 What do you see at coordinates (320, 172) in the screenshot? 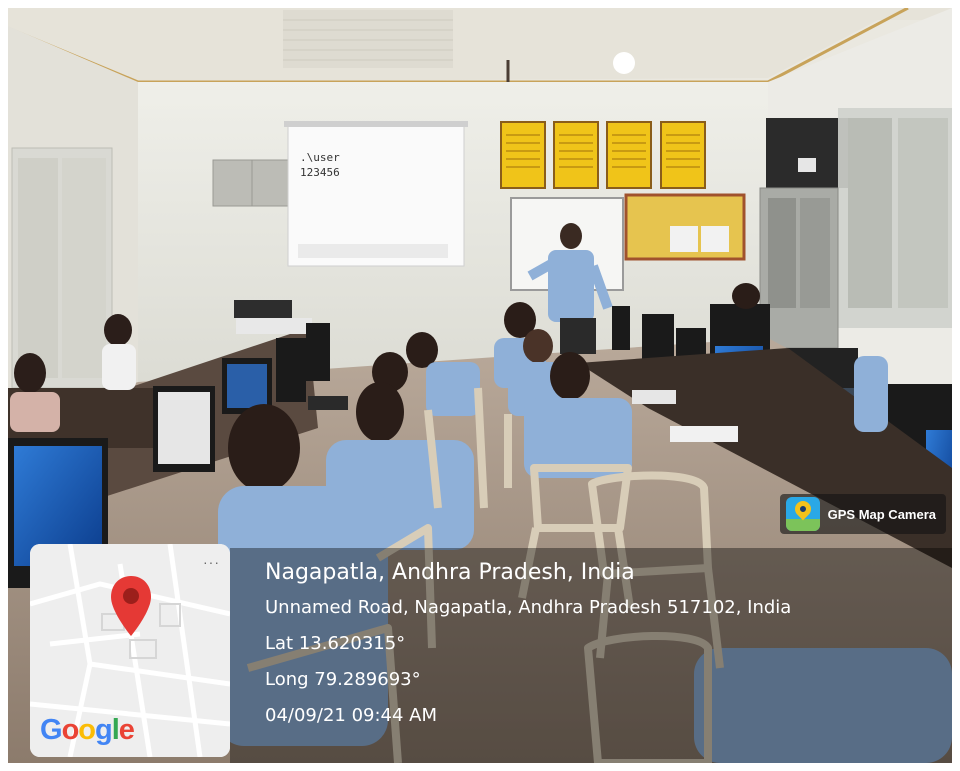
I see `projector-text-line2: 123456` at bounding box center [320, 172].